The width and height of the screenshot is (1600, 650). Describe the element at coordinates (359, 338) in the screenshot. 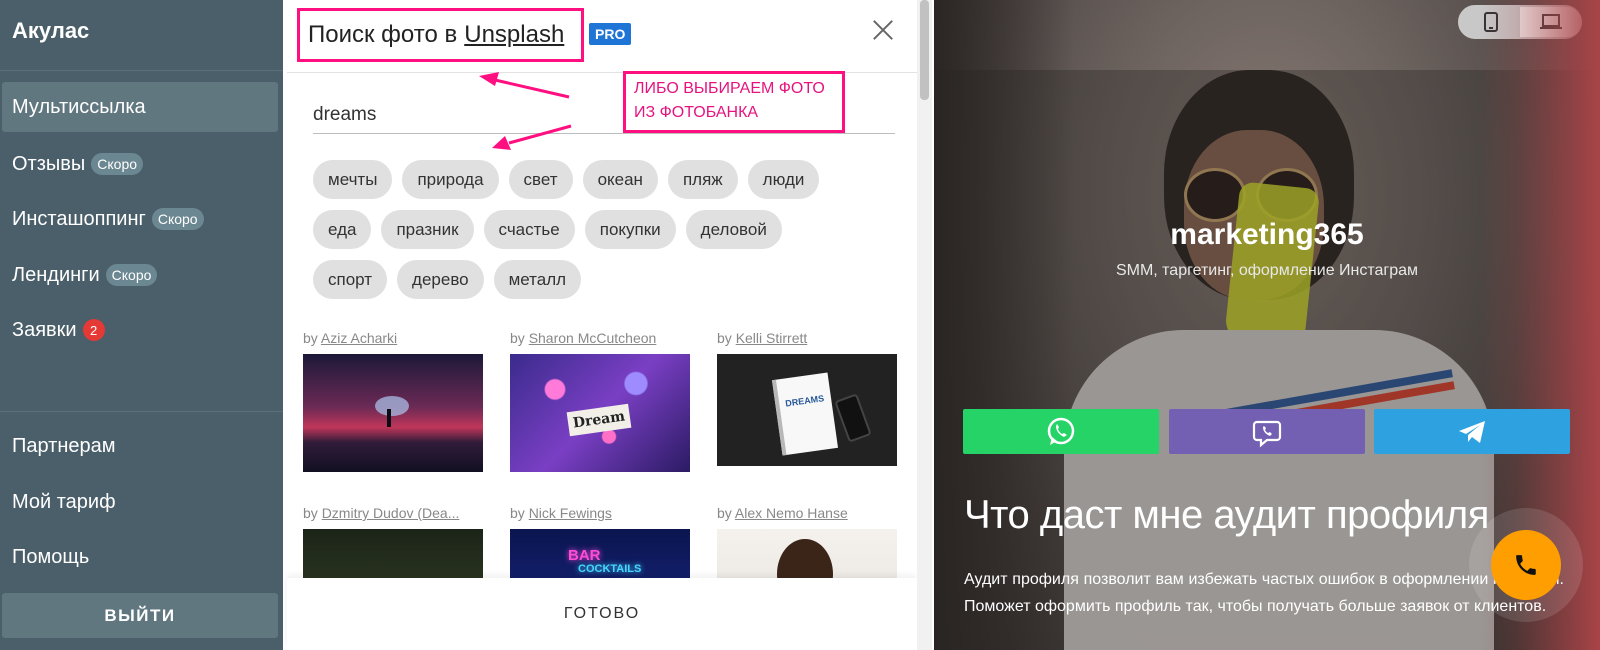

I see `author-link: Aziz Acharki` at that location.